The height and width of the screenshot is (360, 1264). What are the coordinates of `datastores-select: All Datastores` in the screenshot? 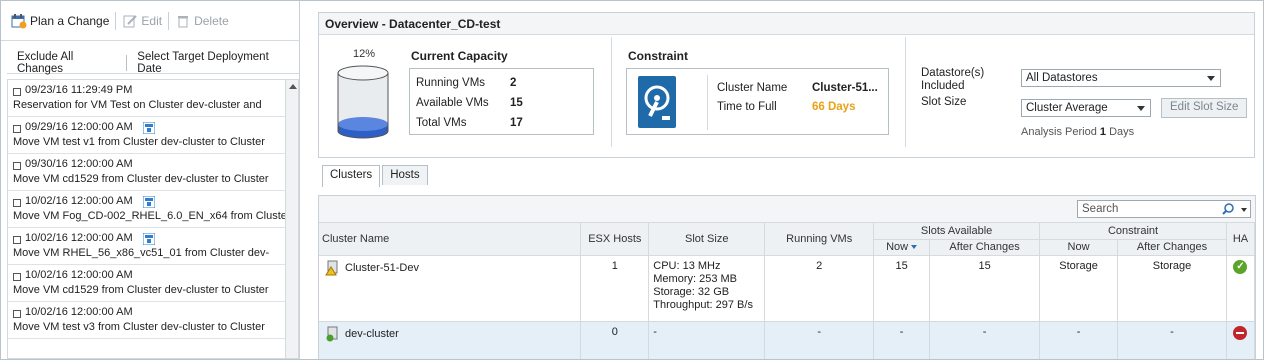 It's located at (1121, 78).